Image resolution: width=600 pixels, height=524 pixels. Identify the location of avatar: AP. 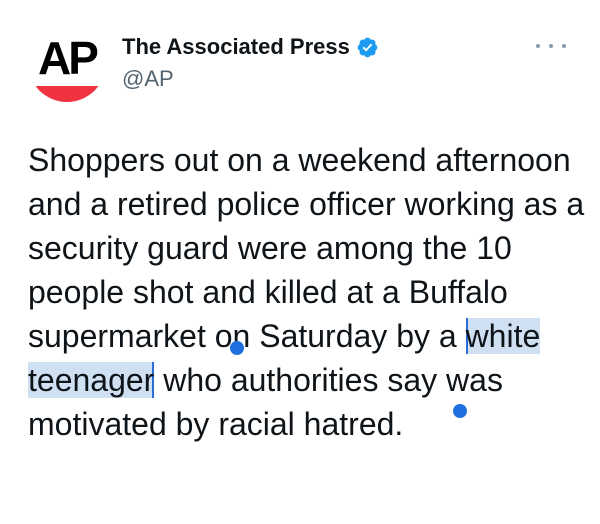
(67, 63).